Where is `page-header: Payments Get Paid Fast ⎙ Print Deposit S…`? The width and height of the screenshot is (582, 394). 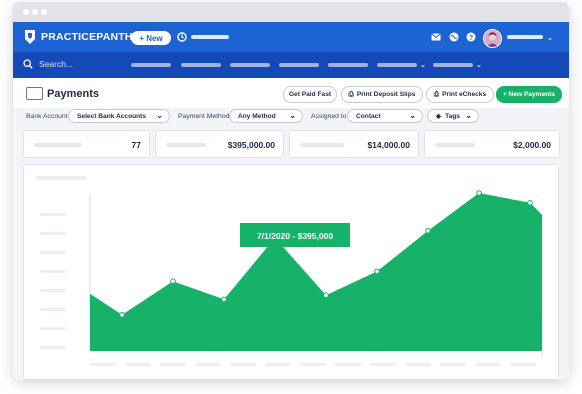
page-header: Payments Get Paid Fast ⎙ Print Deposit S… is located at coordinates (291, 93).